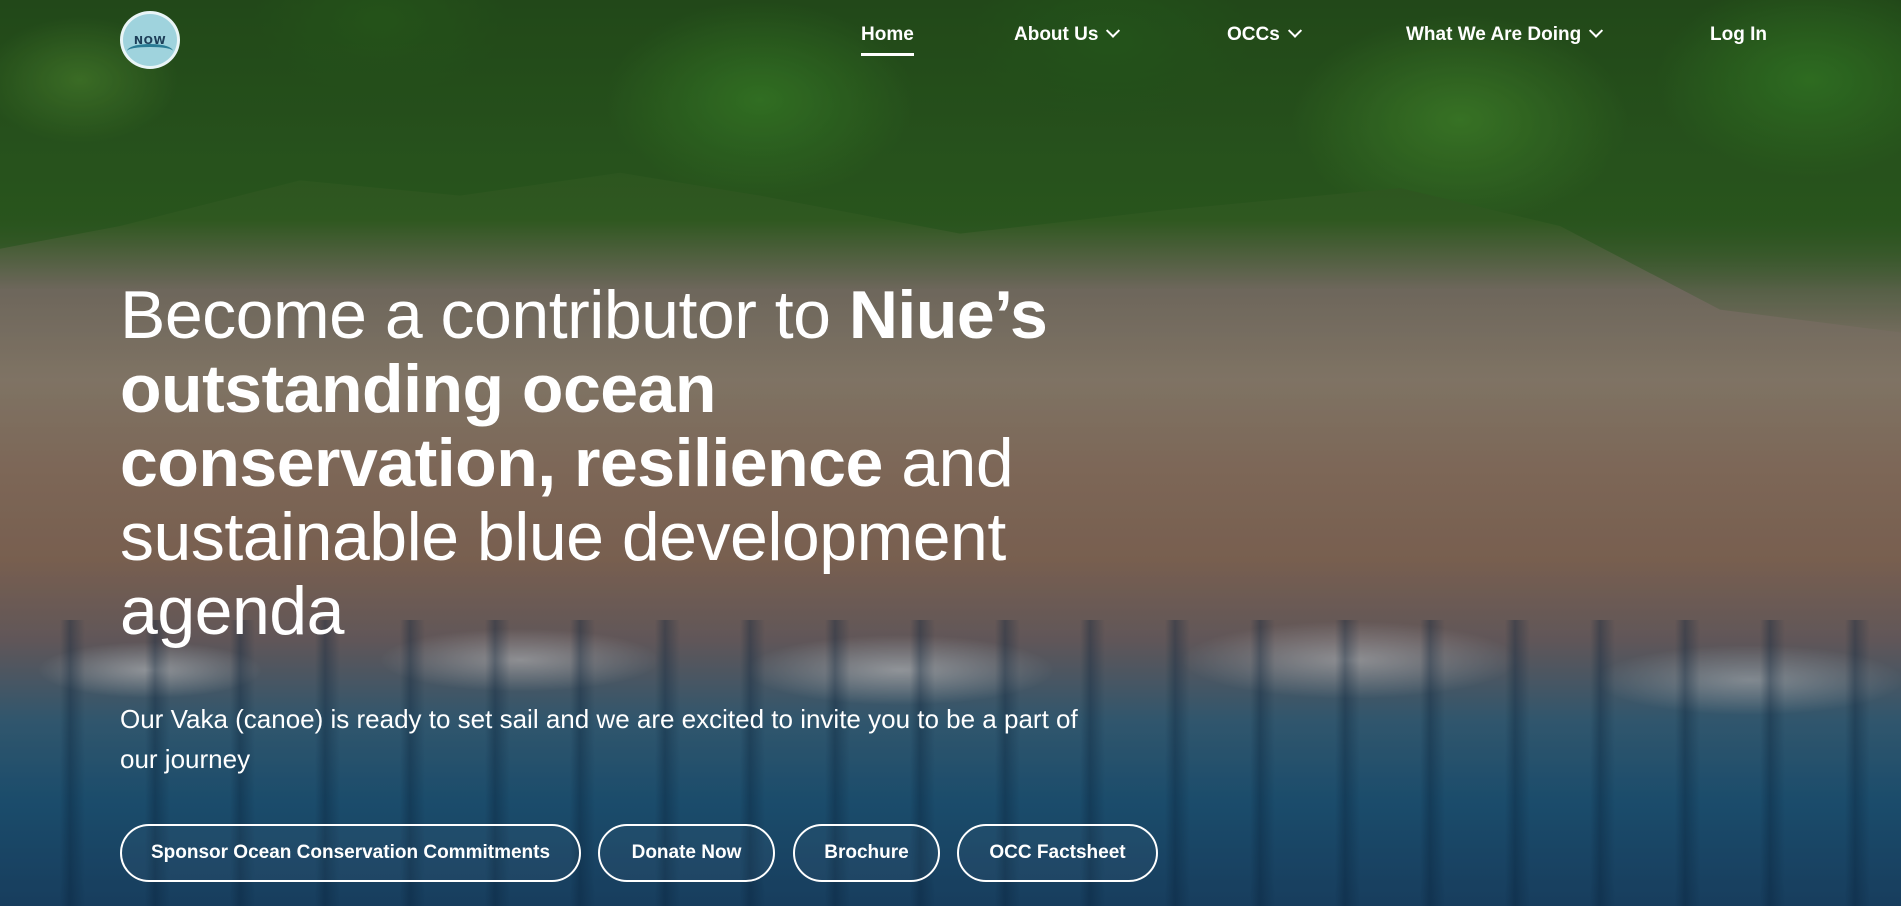  Describe the element at coordinates (887, 54) in the screenshot. I see `active-underline` at that location.